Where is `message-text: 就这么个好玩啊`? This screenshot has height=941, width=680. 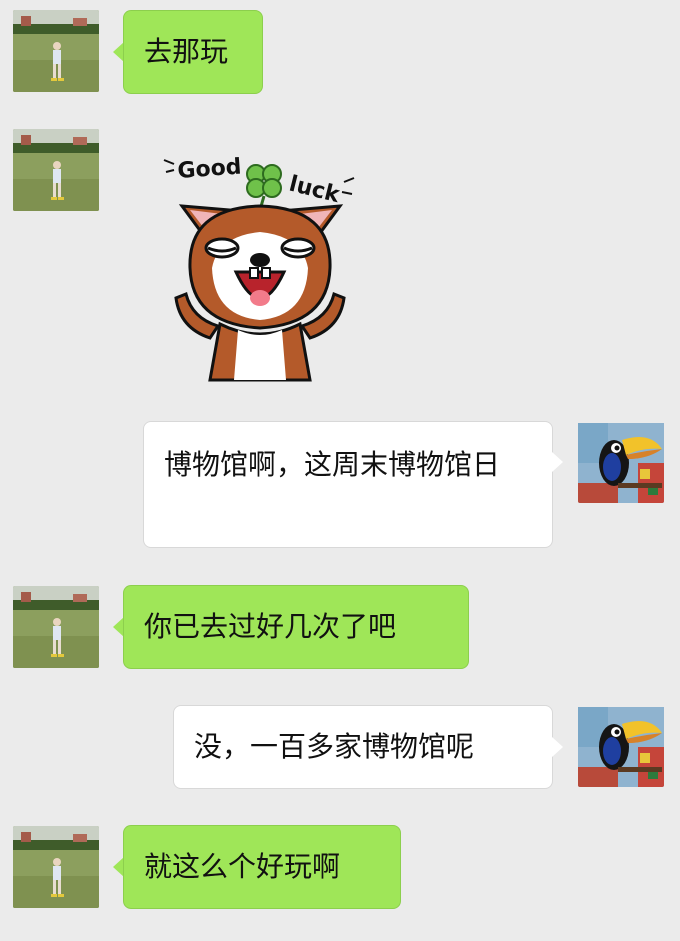 message-text: 就这么个好玩啊 is located at coordinates (242, 866).